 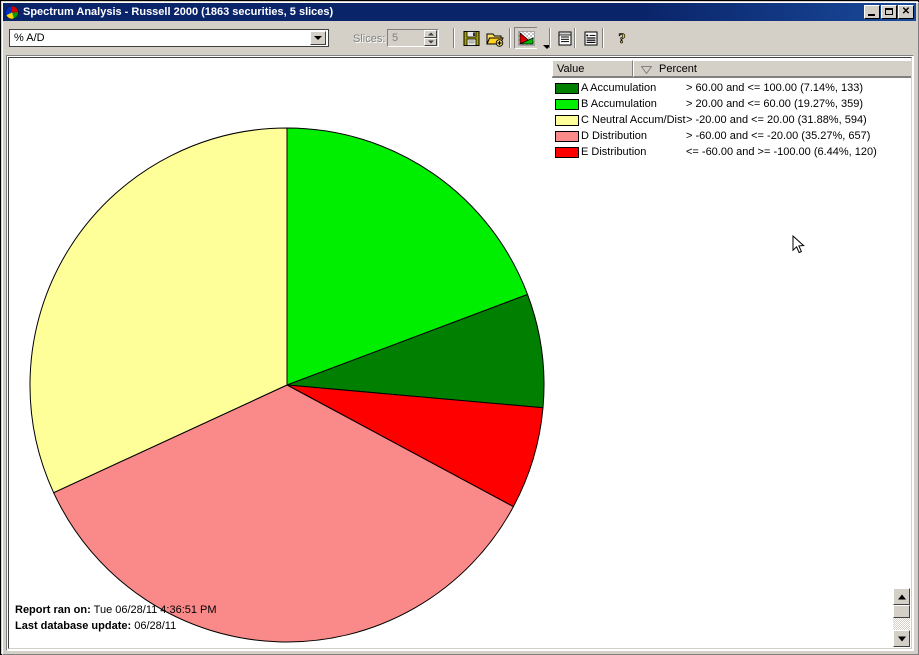 What do you see at coordinates (901, 611) in the screenshot?
I see `scrollbar-thumb` at bounding box center [901, 611].